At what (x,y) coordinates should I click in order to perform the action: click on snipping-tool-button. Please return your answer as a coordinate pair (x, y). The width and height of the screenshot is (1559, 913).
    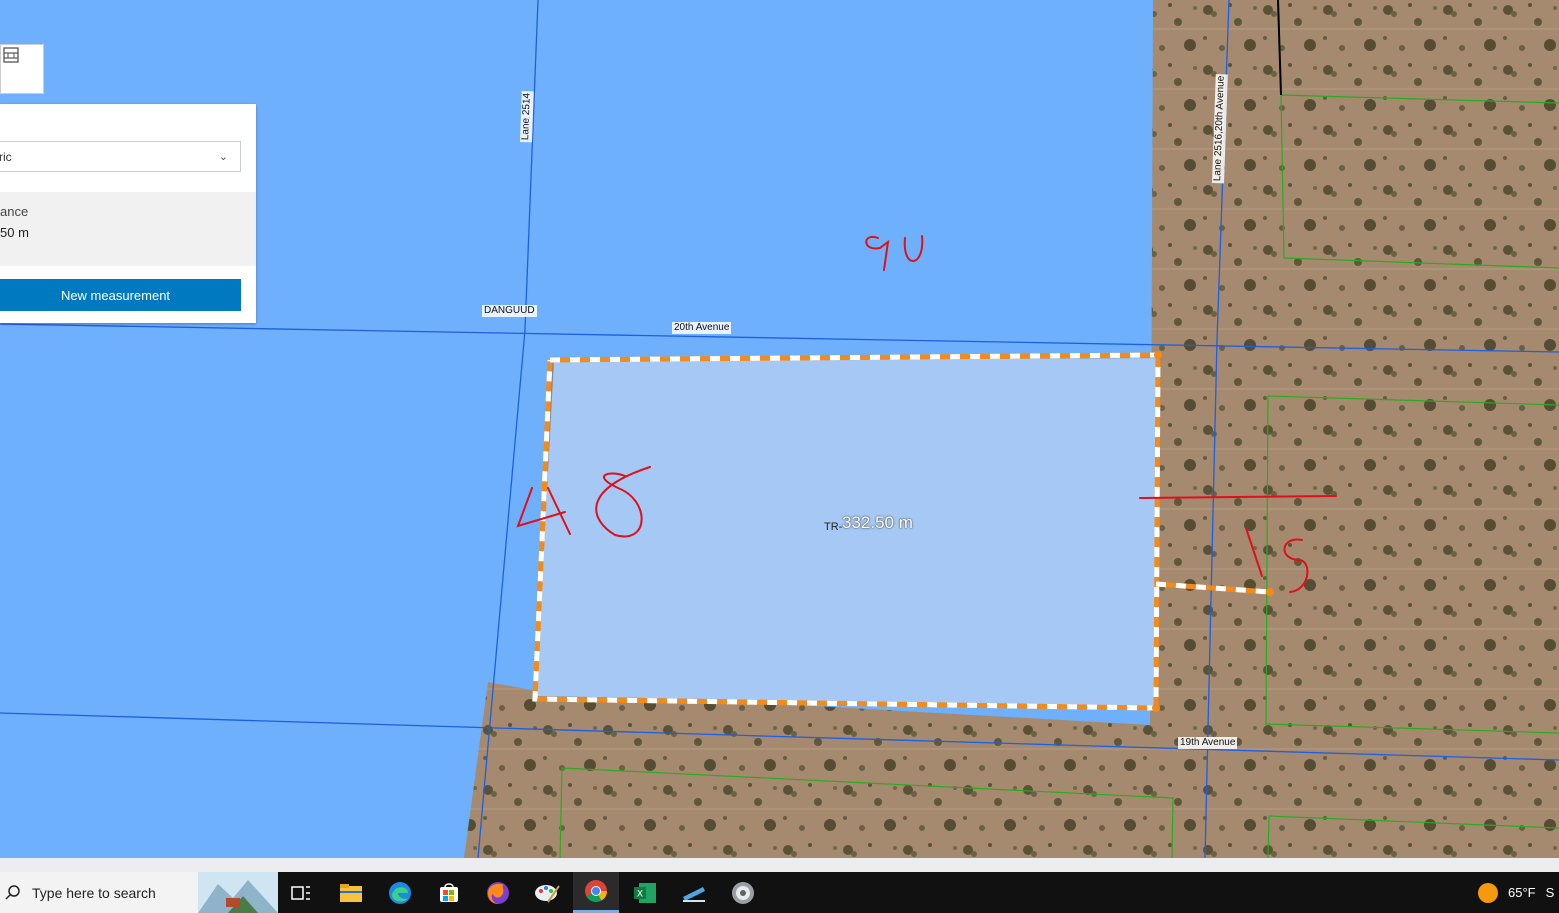
    Looking at the image, I should click on (694, 892).